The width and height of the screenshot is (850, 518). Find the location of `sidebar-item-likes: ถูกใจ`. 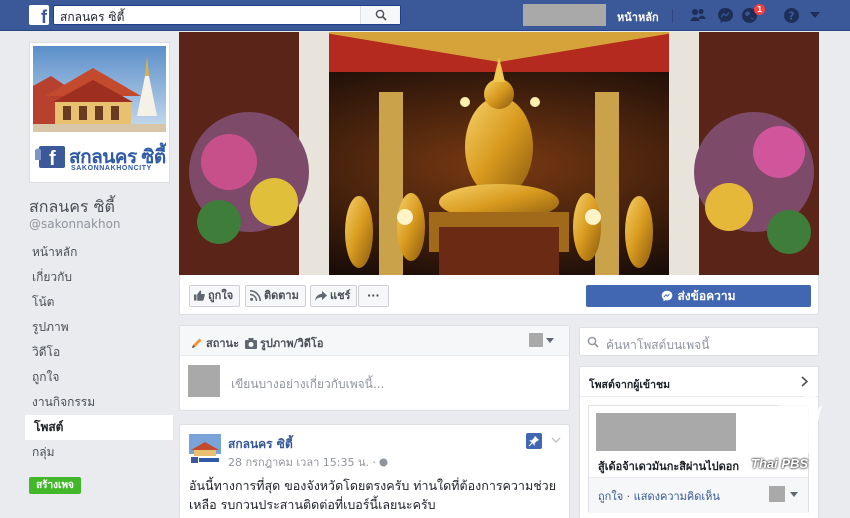

sidebar-item-likes: ถูกใจ is located at coordinates (99, 377).